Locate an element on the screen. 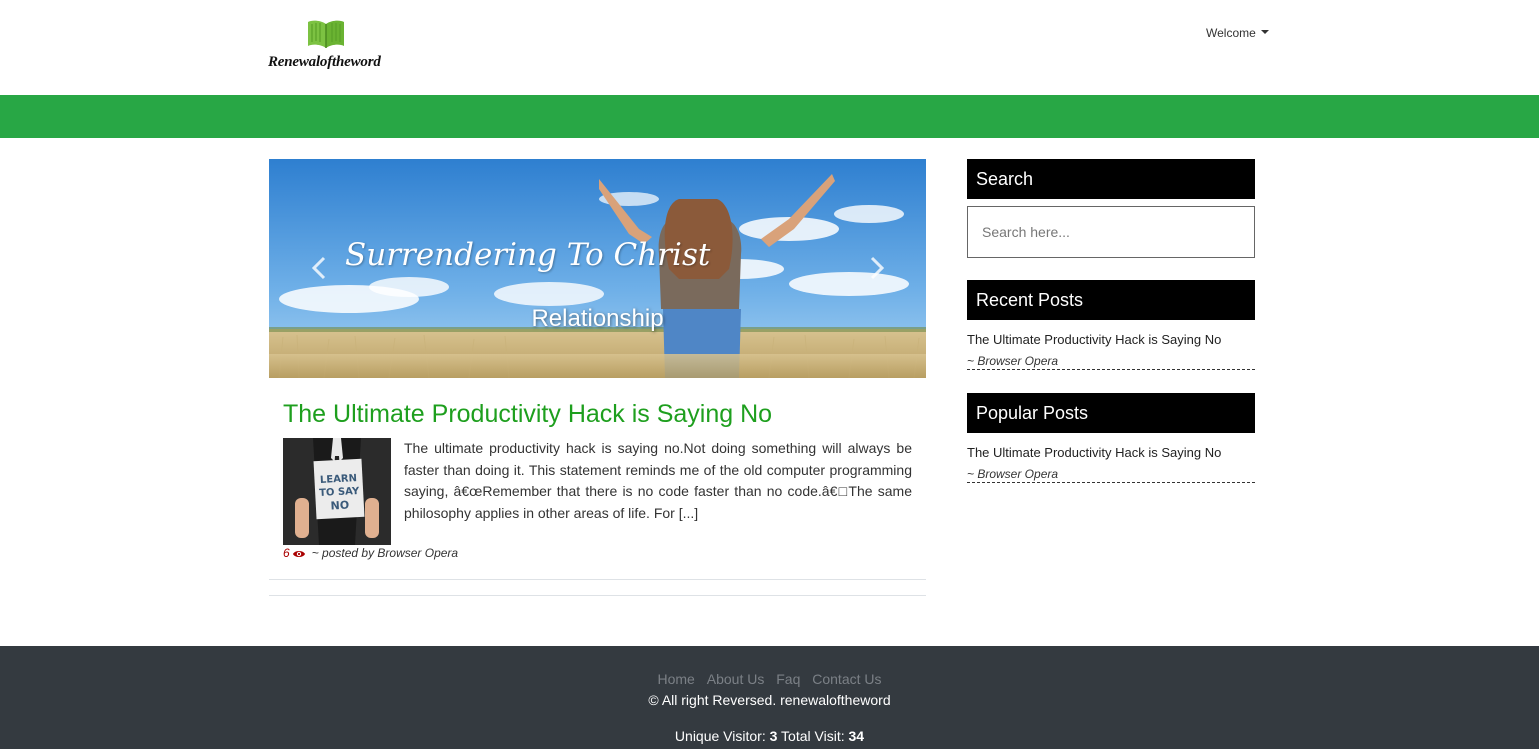 This screenshot has width=1539, height=749. copyright-text: © All right Reversed. renewaloftheword is located at coordinates (769, 700).